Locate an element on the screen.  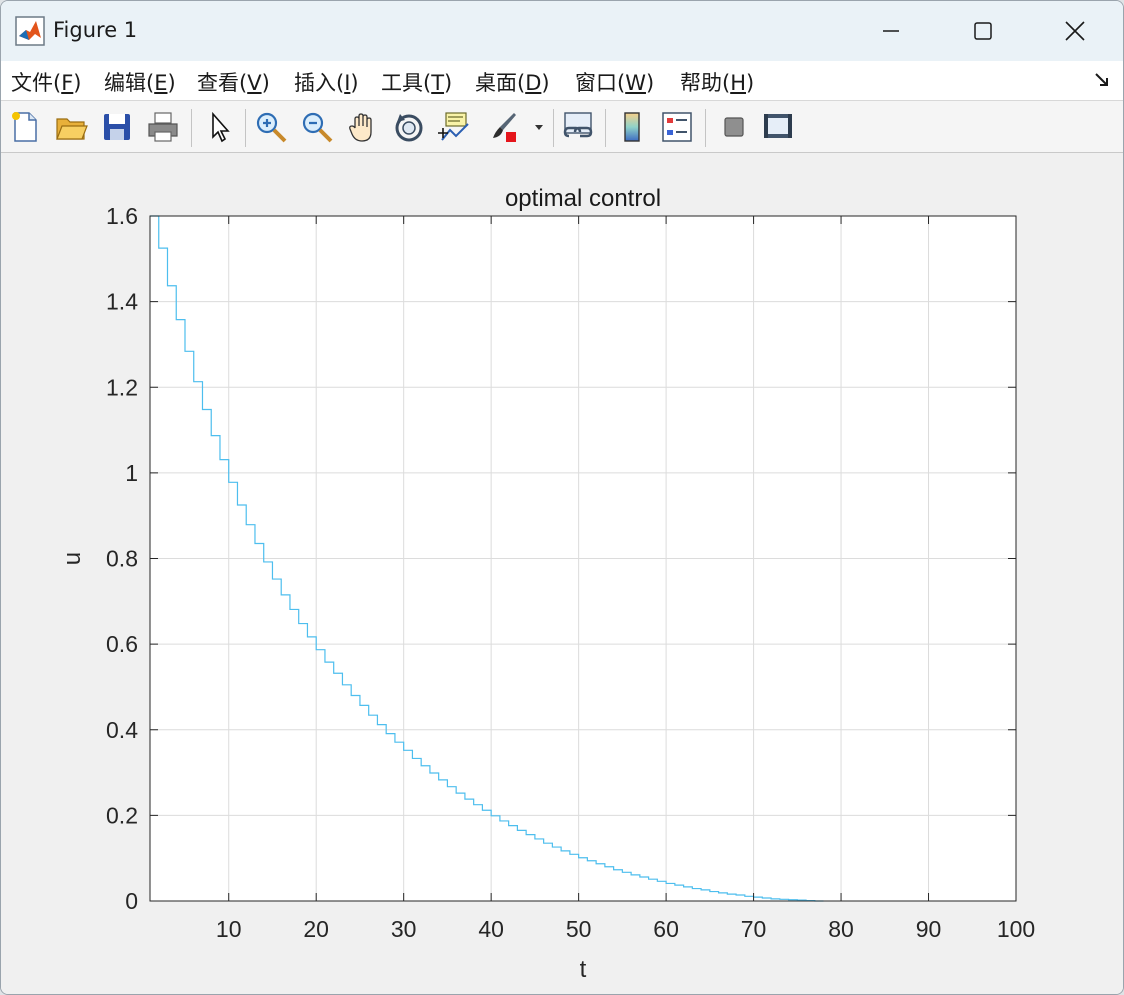
figure-toolbar is located at coordinates (562, 127).